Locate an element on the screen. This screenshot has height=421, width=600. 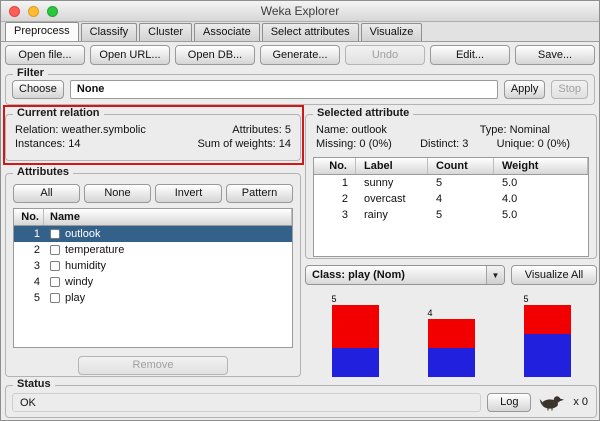
label-counts-header: No. Label Count Weight is located at coordinates (451, 166).